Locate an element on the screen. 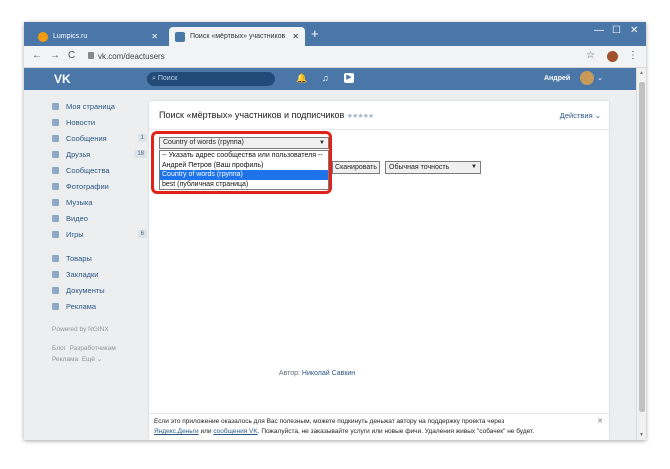  count-badge: 1 is located at coordinates (142, 138).